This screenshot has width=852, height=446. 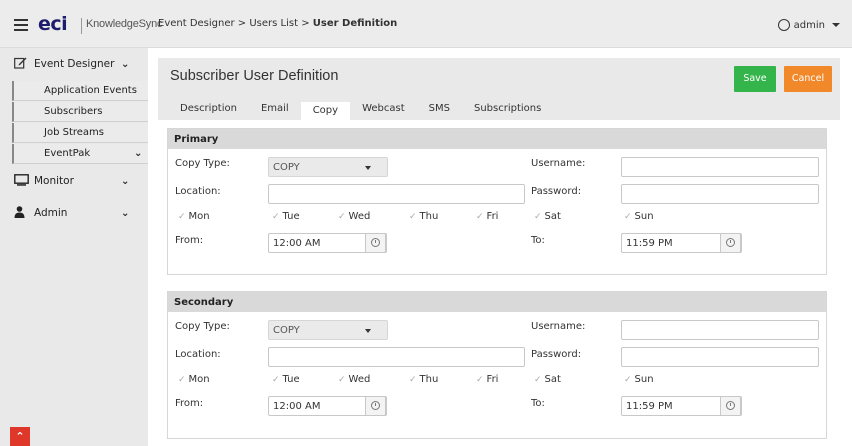 I want to click on sidebar-subitem-job-streams: Job Streams, so click(x=80, y=133).